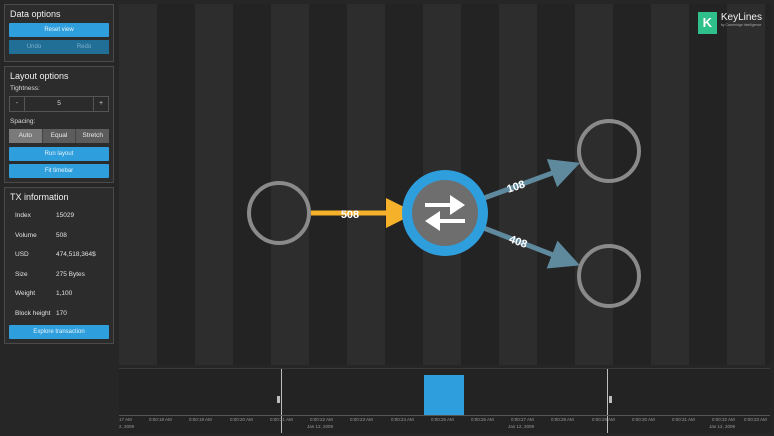  I want to click on tx-value: 170, so click(61, 313).